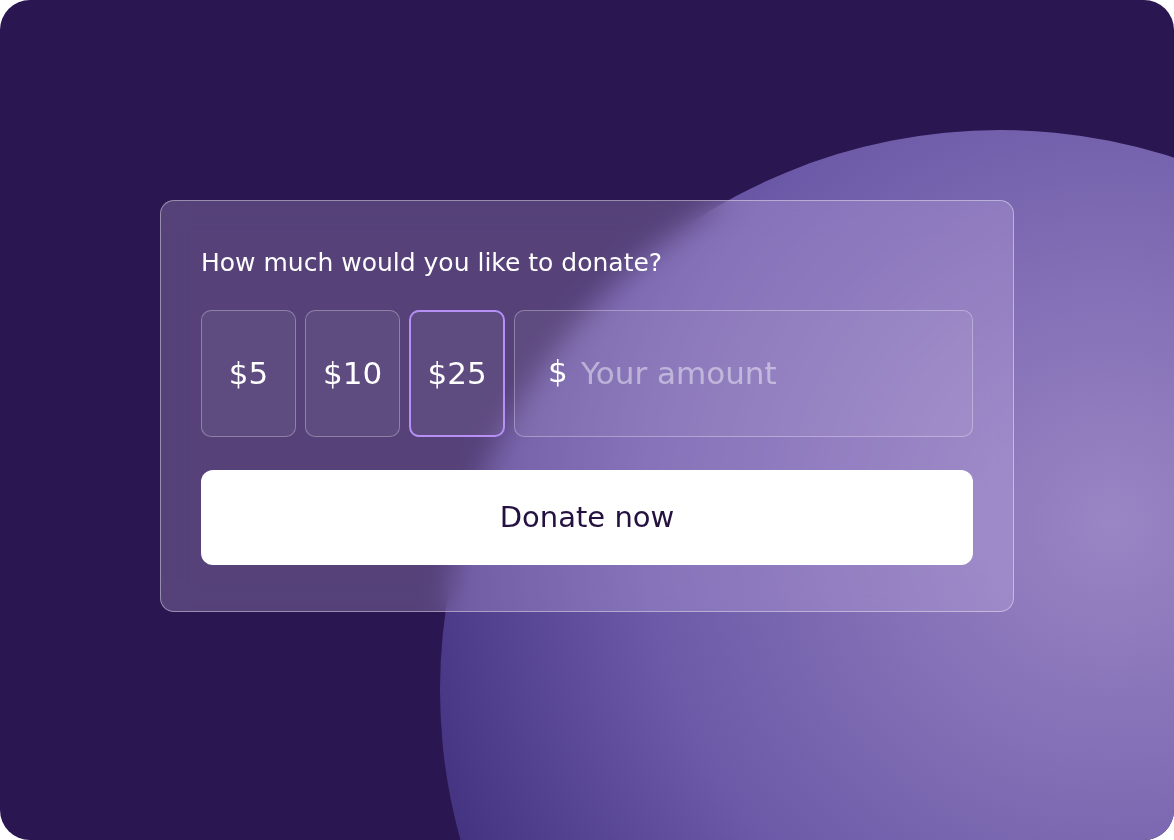 The height and width of the screenshot is (840, 1174). Describe the element at coordinates (432, 263) in the screenshot. I see `donation-question: How much would you like to donate?` at that location.